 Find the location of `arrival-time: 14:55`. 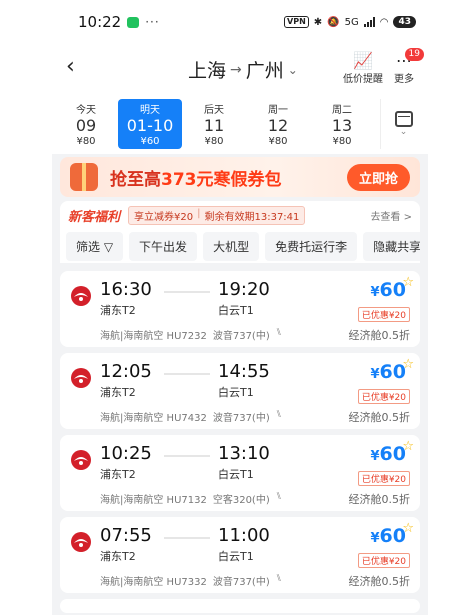

arrival-time: 14:55 is located at coordinates (244, 371).